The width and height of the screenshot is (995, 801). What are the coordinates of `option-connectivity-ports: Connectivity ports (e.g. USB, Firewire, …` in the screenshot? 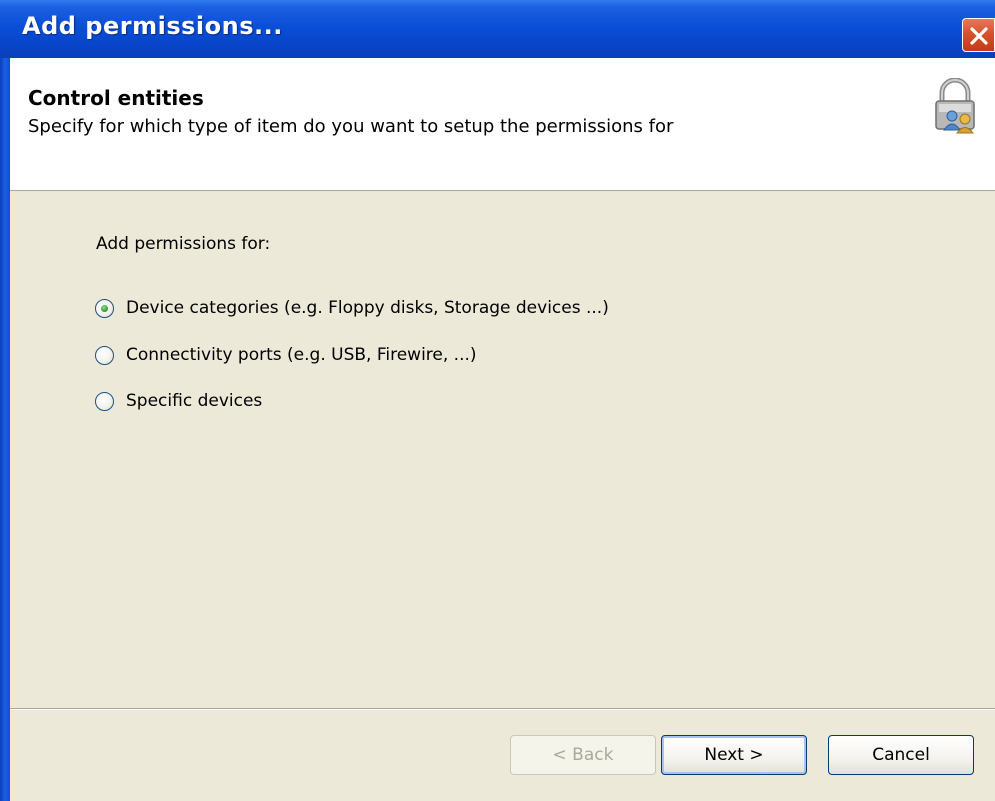 It's located at (286, 355).